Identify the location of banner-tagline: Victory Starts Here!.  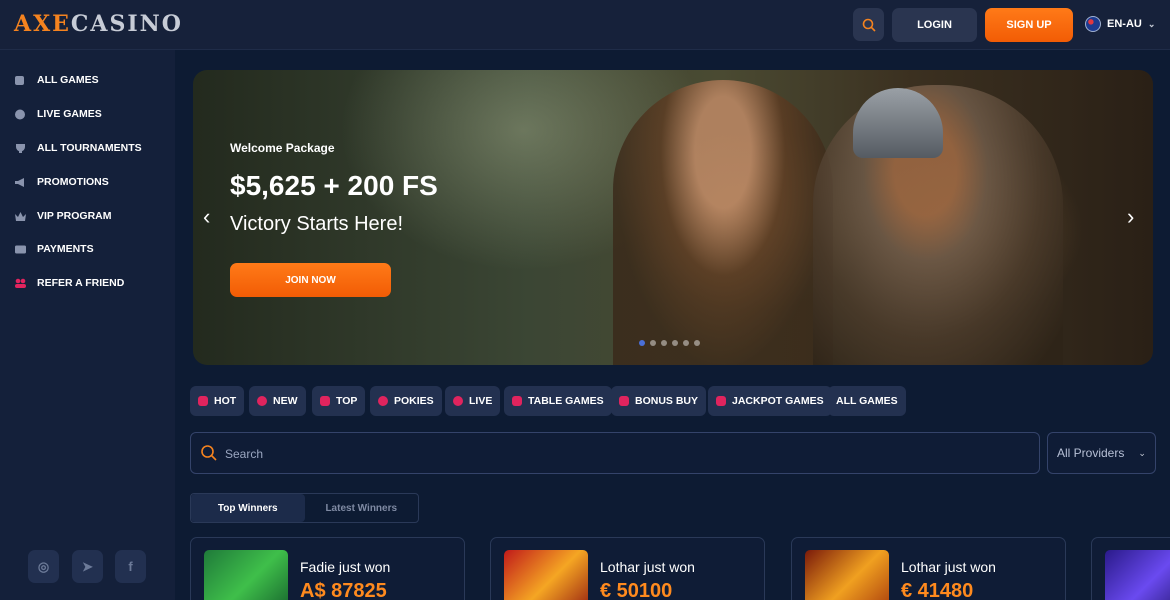
(317, 224).